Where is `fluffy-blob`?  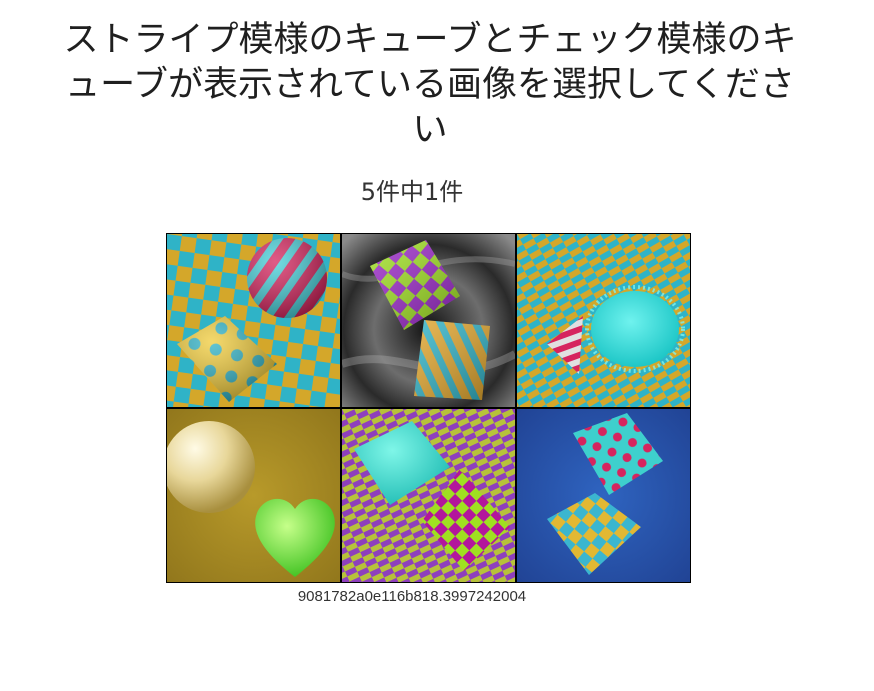 fluffy-blob is located at coordinates (635, 329).